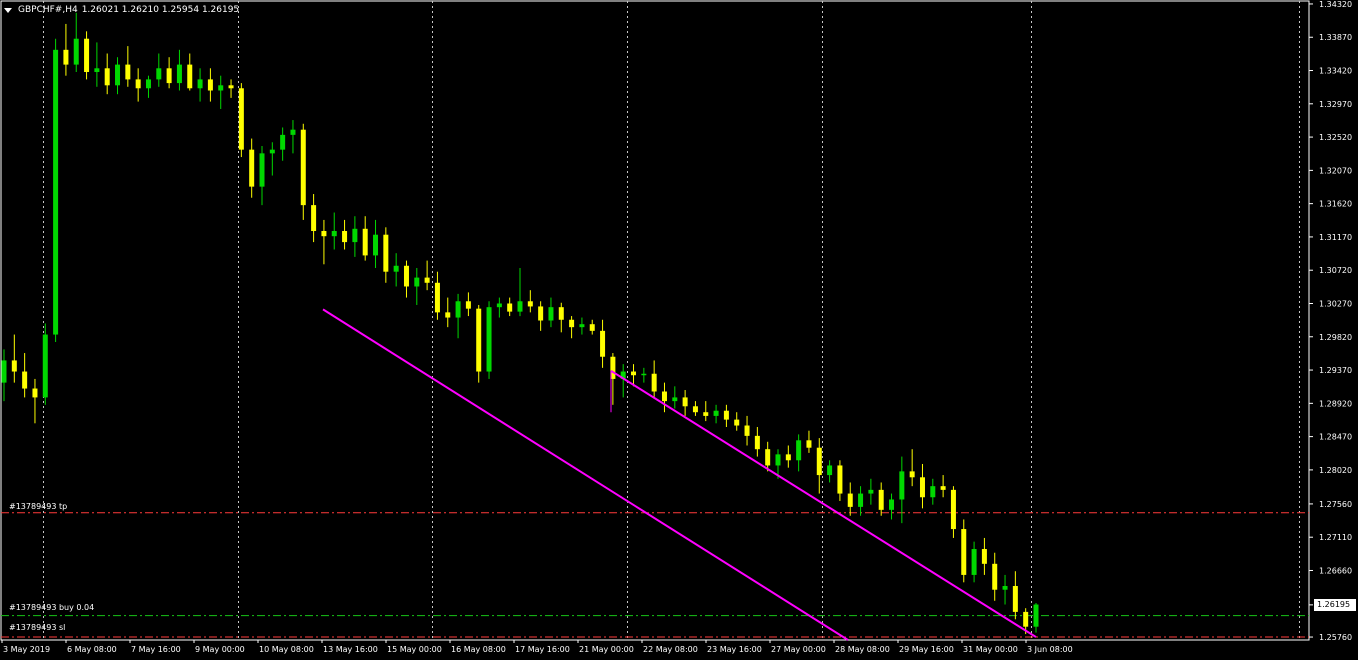 The image size is (1358, 660). What do you see at coordinates (1335, 104) in the screenshot?
I see `y-tick-label: 1.32970` at bounding box center [1335, 104].